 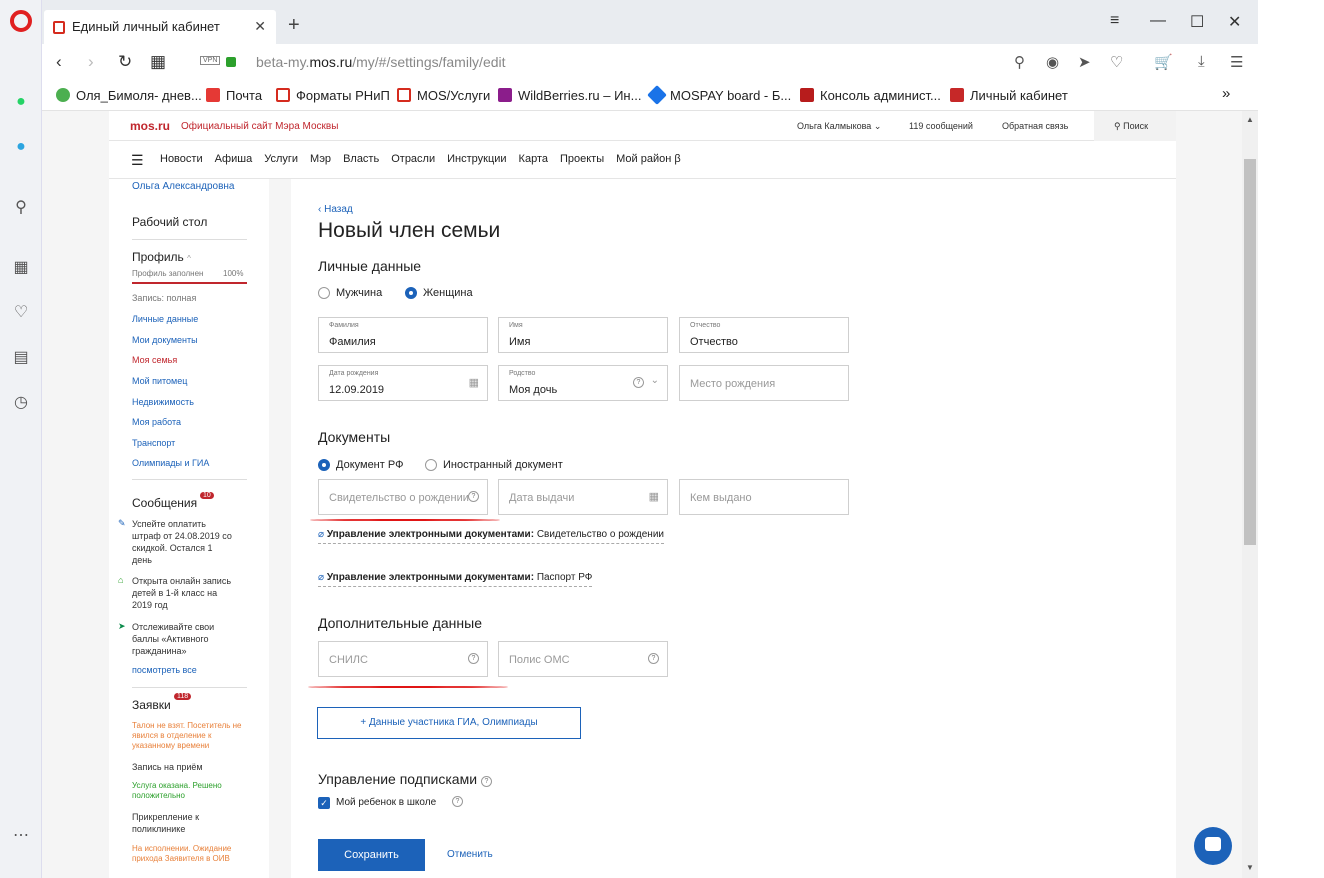 What do you see at coordinates (582, 159) in the screenshot?
I see `menu-item: Проекты` at bounding box center [582, 159].